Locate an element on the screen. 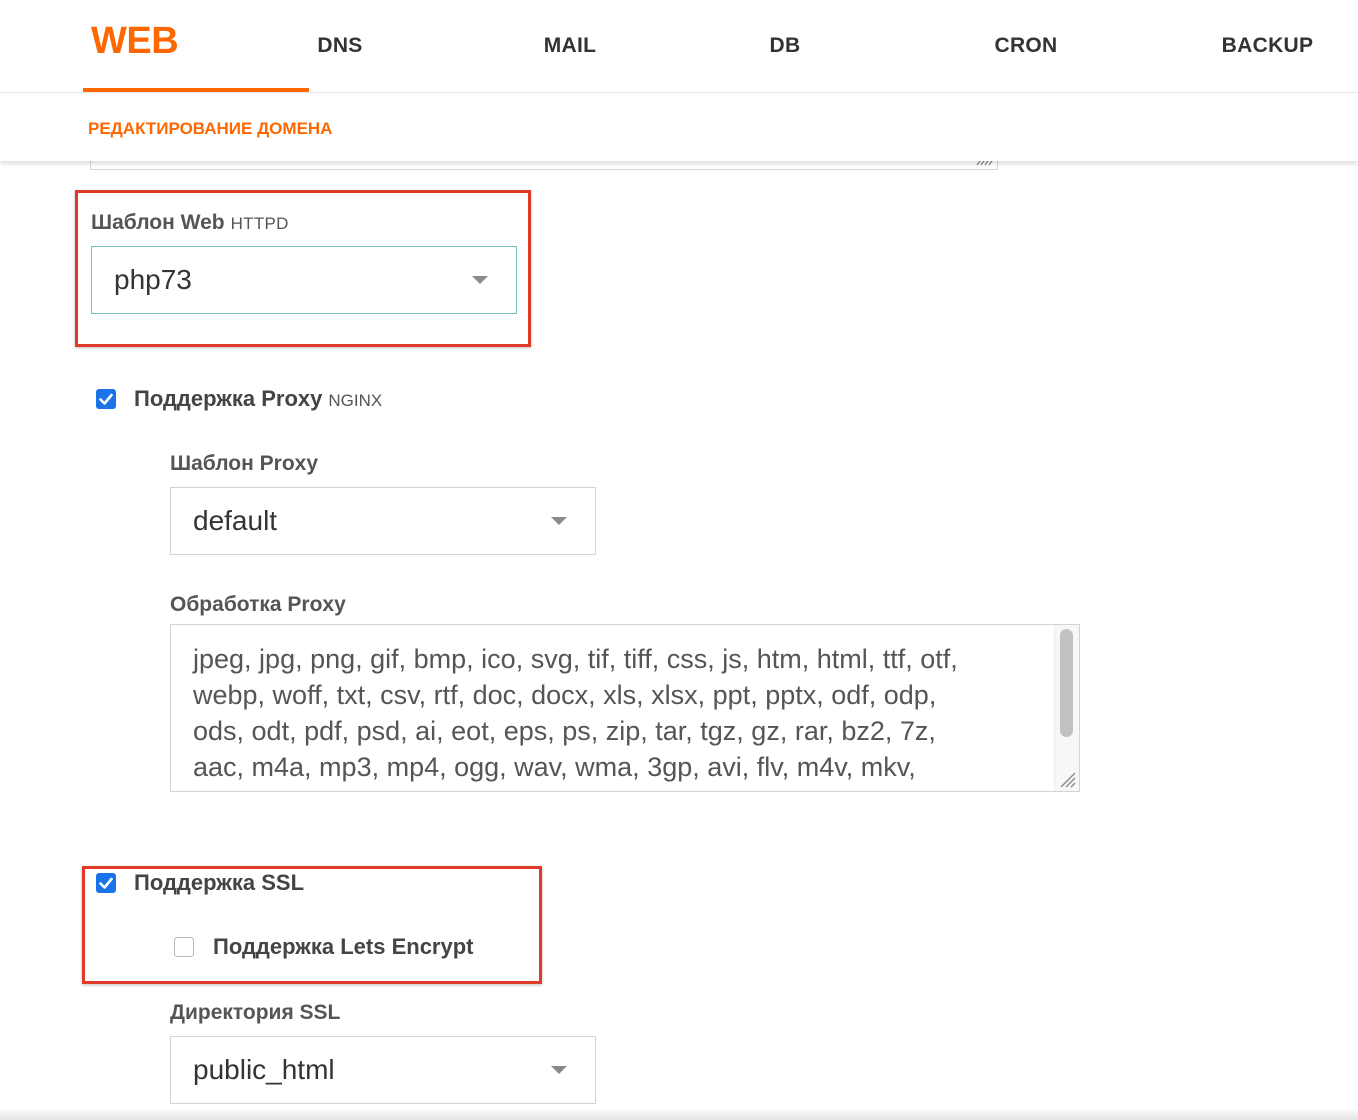  tab-backup: BACKUP is located at coordinates (1267, 46).